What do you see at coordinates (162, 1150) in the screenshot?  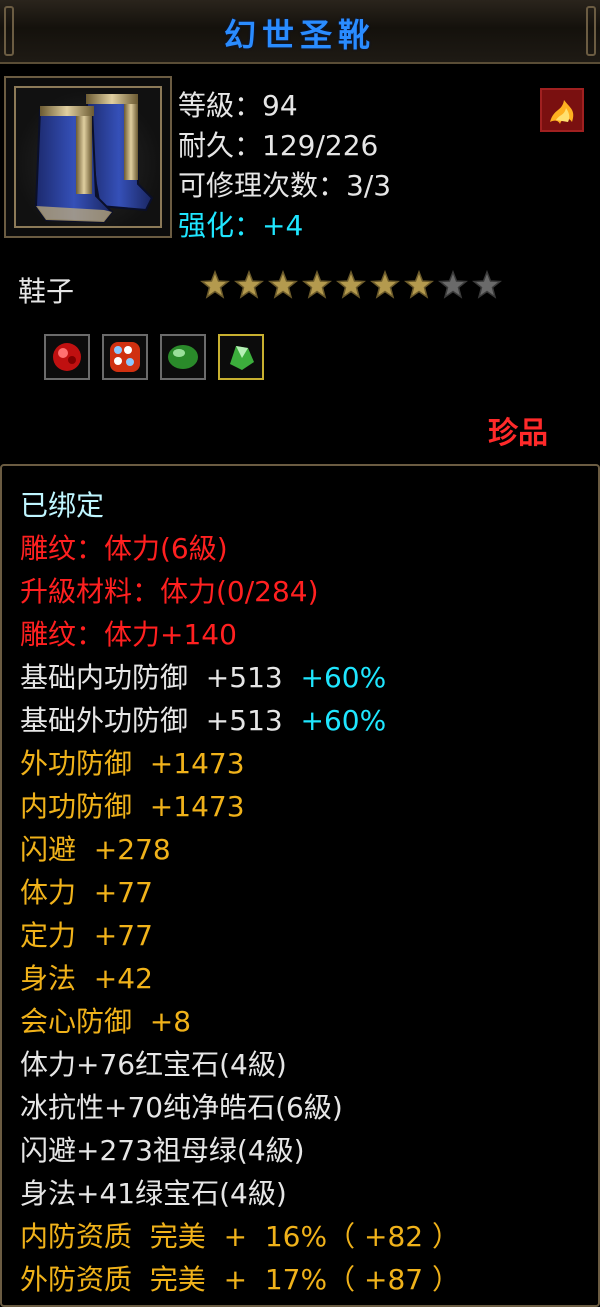 I see `gem-bonus-line: 闪避+273祖母绿(4級)` at bounding box center [162, 1150].